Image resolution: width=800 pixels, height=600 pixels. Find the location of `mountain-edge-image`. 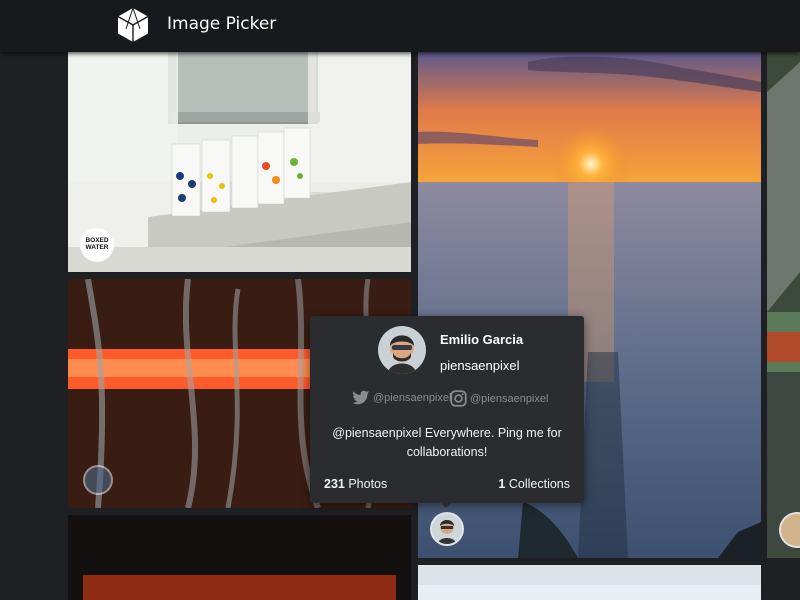

mountain-edge-image is located at coordinates (783, 305).